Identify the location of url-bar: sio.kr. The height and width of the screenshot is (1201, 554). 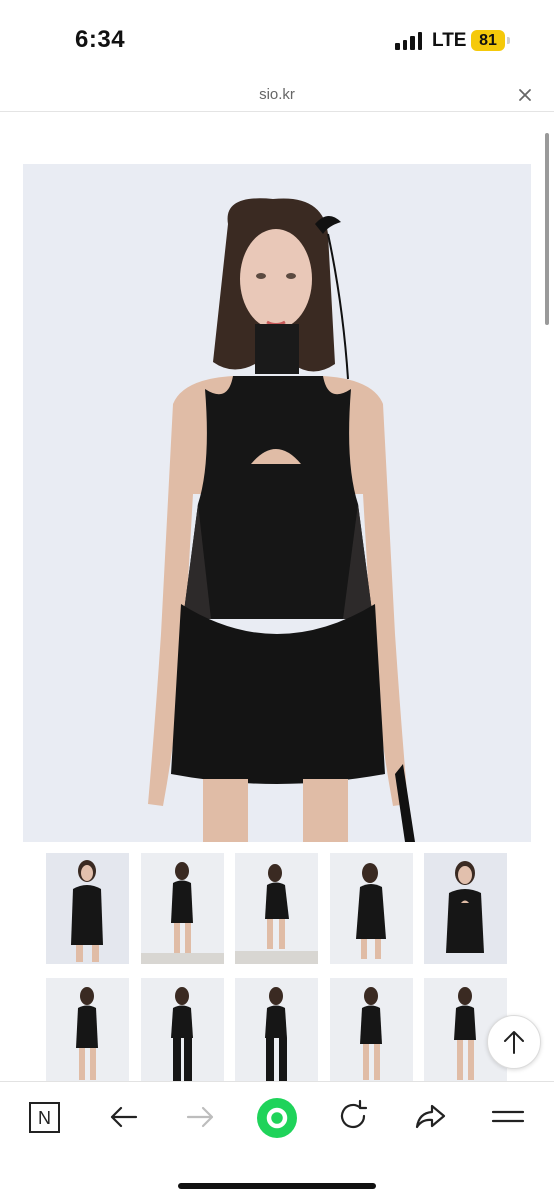
(277, 96).